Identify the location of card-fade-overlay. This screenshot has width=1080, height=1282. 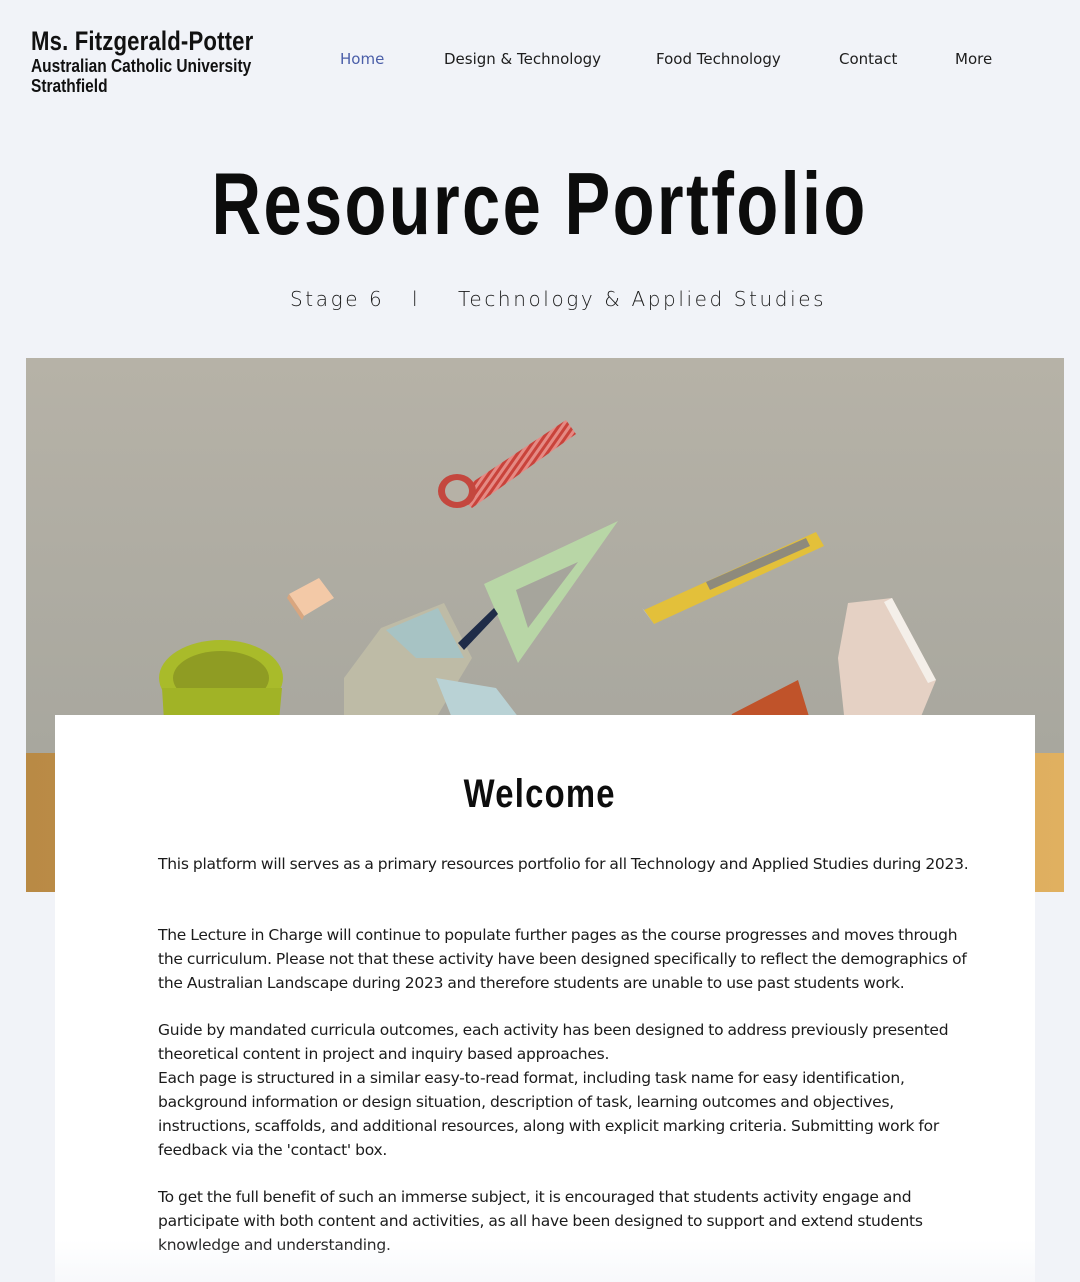
(545, 1261).